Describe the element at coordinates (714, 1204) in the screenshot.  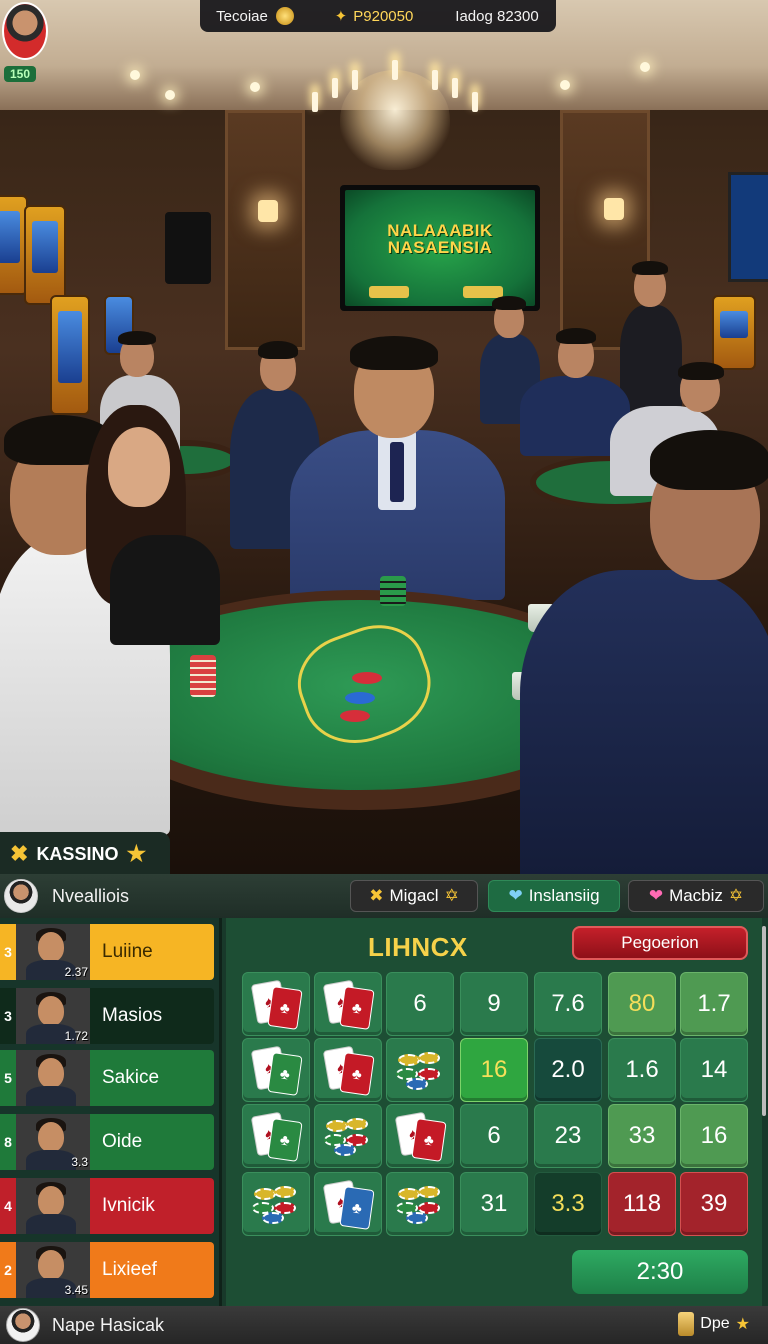
I see `odds-cell: 39` at that location.